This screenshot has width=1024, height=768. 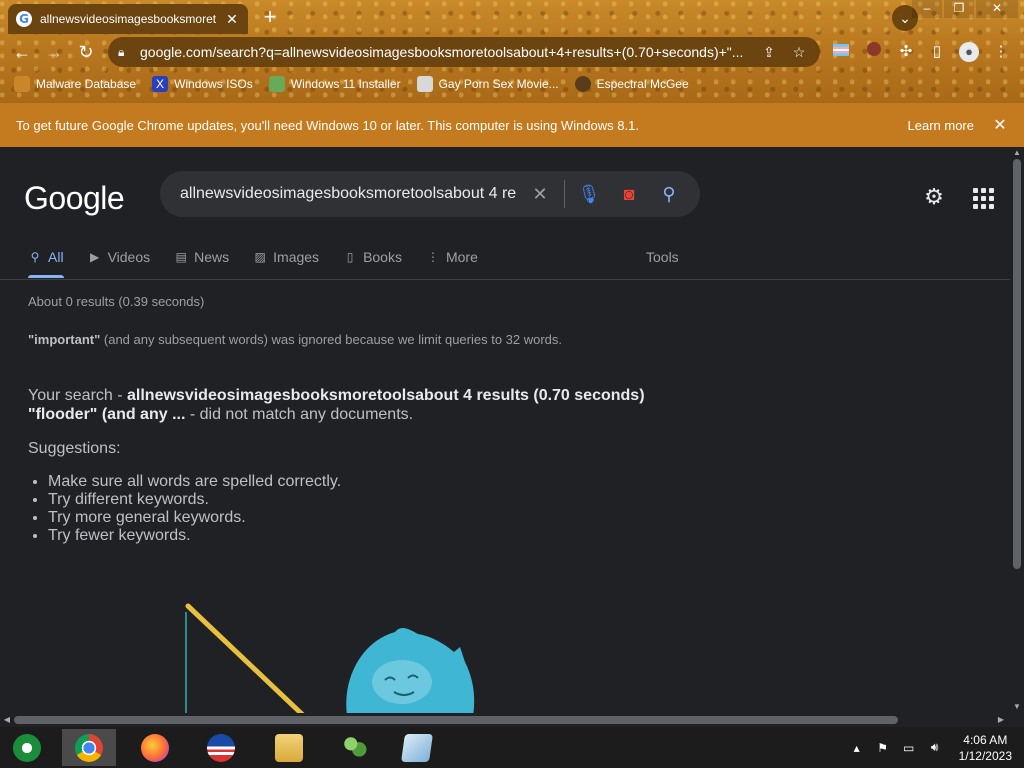 What do you see at coordinates (276, 84) in the screenshot?
I see `installer-icon` at bounding box center [276, 84].